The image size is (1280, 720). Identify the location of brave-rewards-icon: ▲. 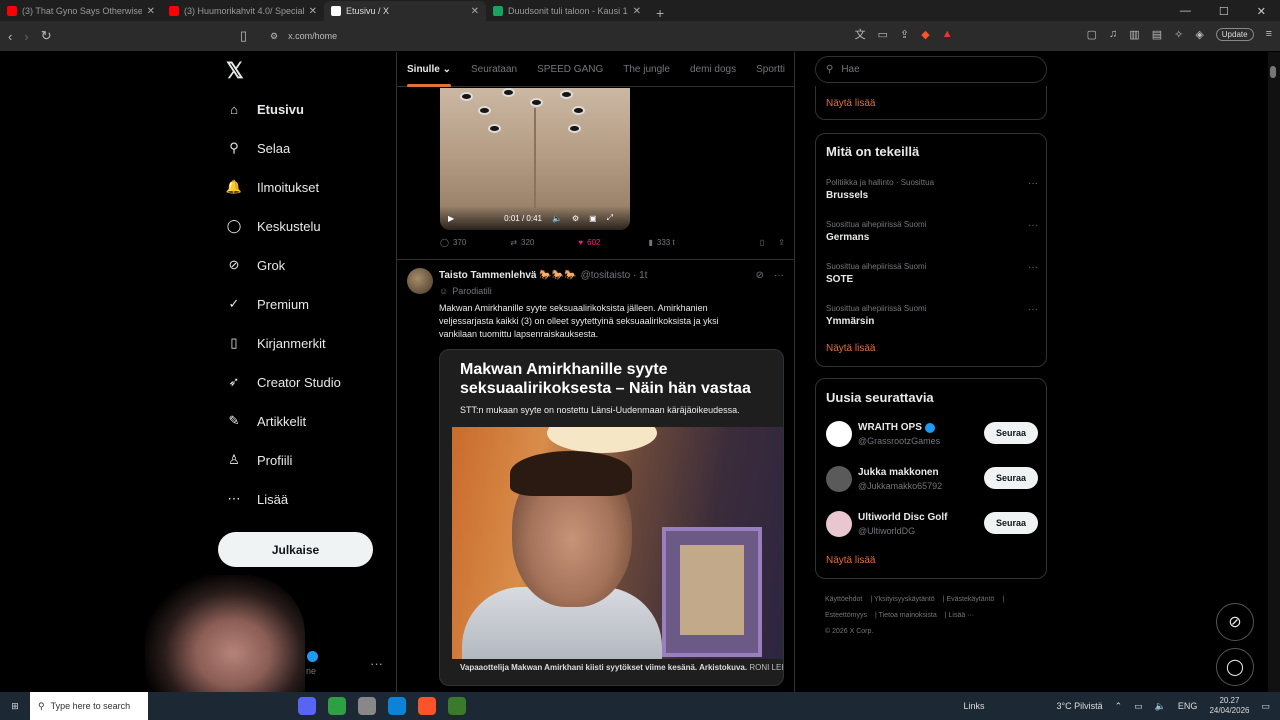
(947, 34).